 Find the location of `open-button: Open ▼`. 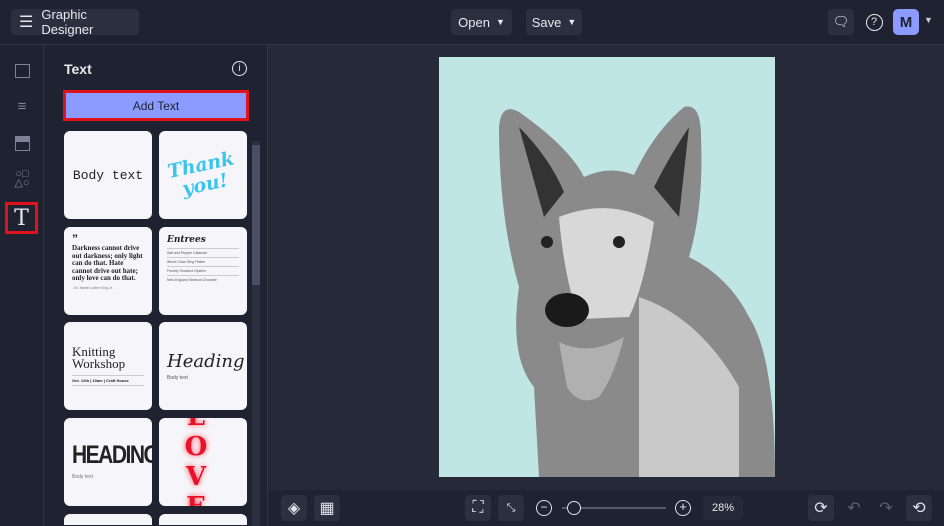

open-button: Open ▼ is located at coordinates (481, 22).